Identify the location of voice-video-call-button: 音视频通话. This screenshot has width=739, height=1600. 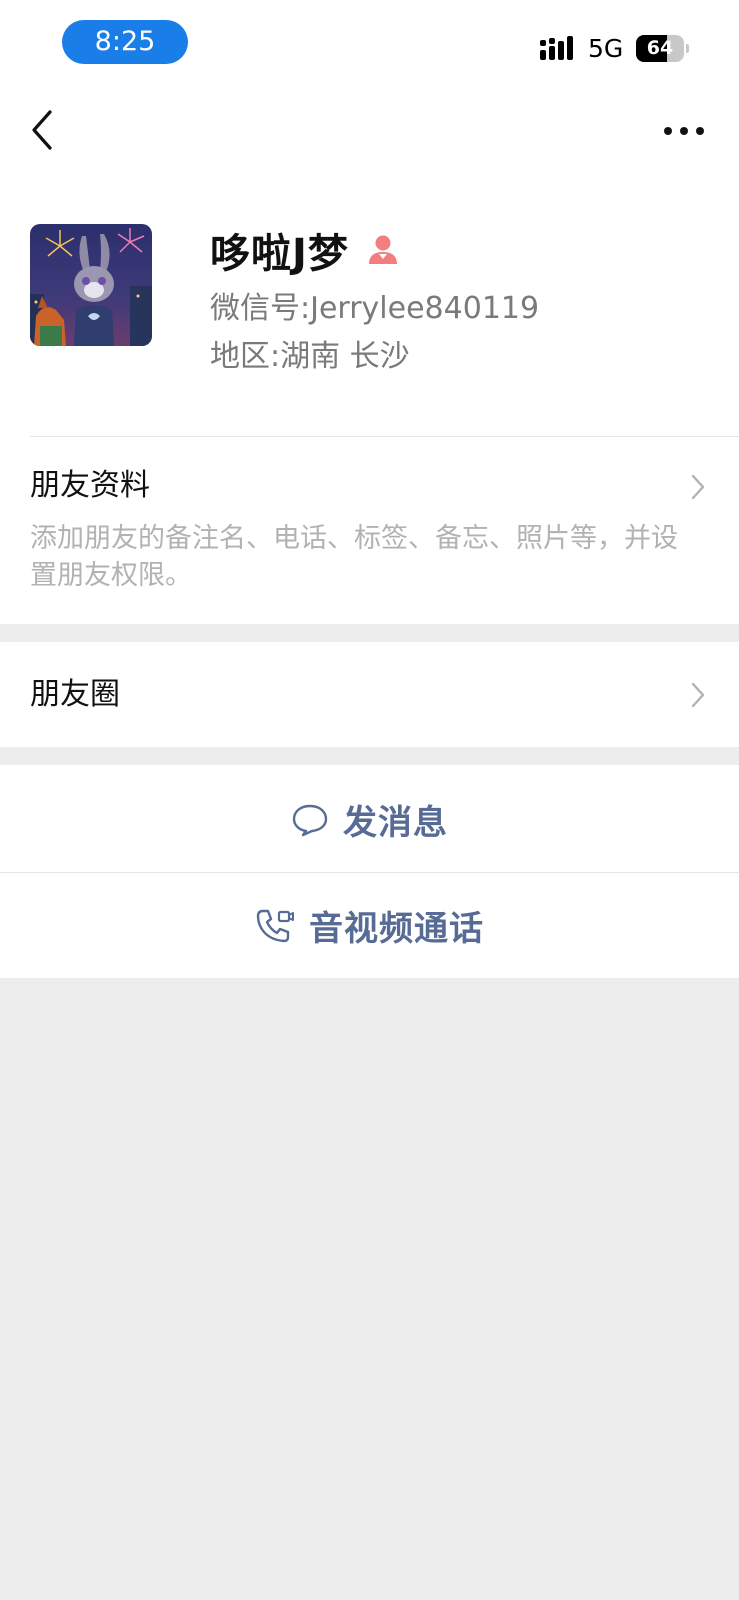
(369, 925).